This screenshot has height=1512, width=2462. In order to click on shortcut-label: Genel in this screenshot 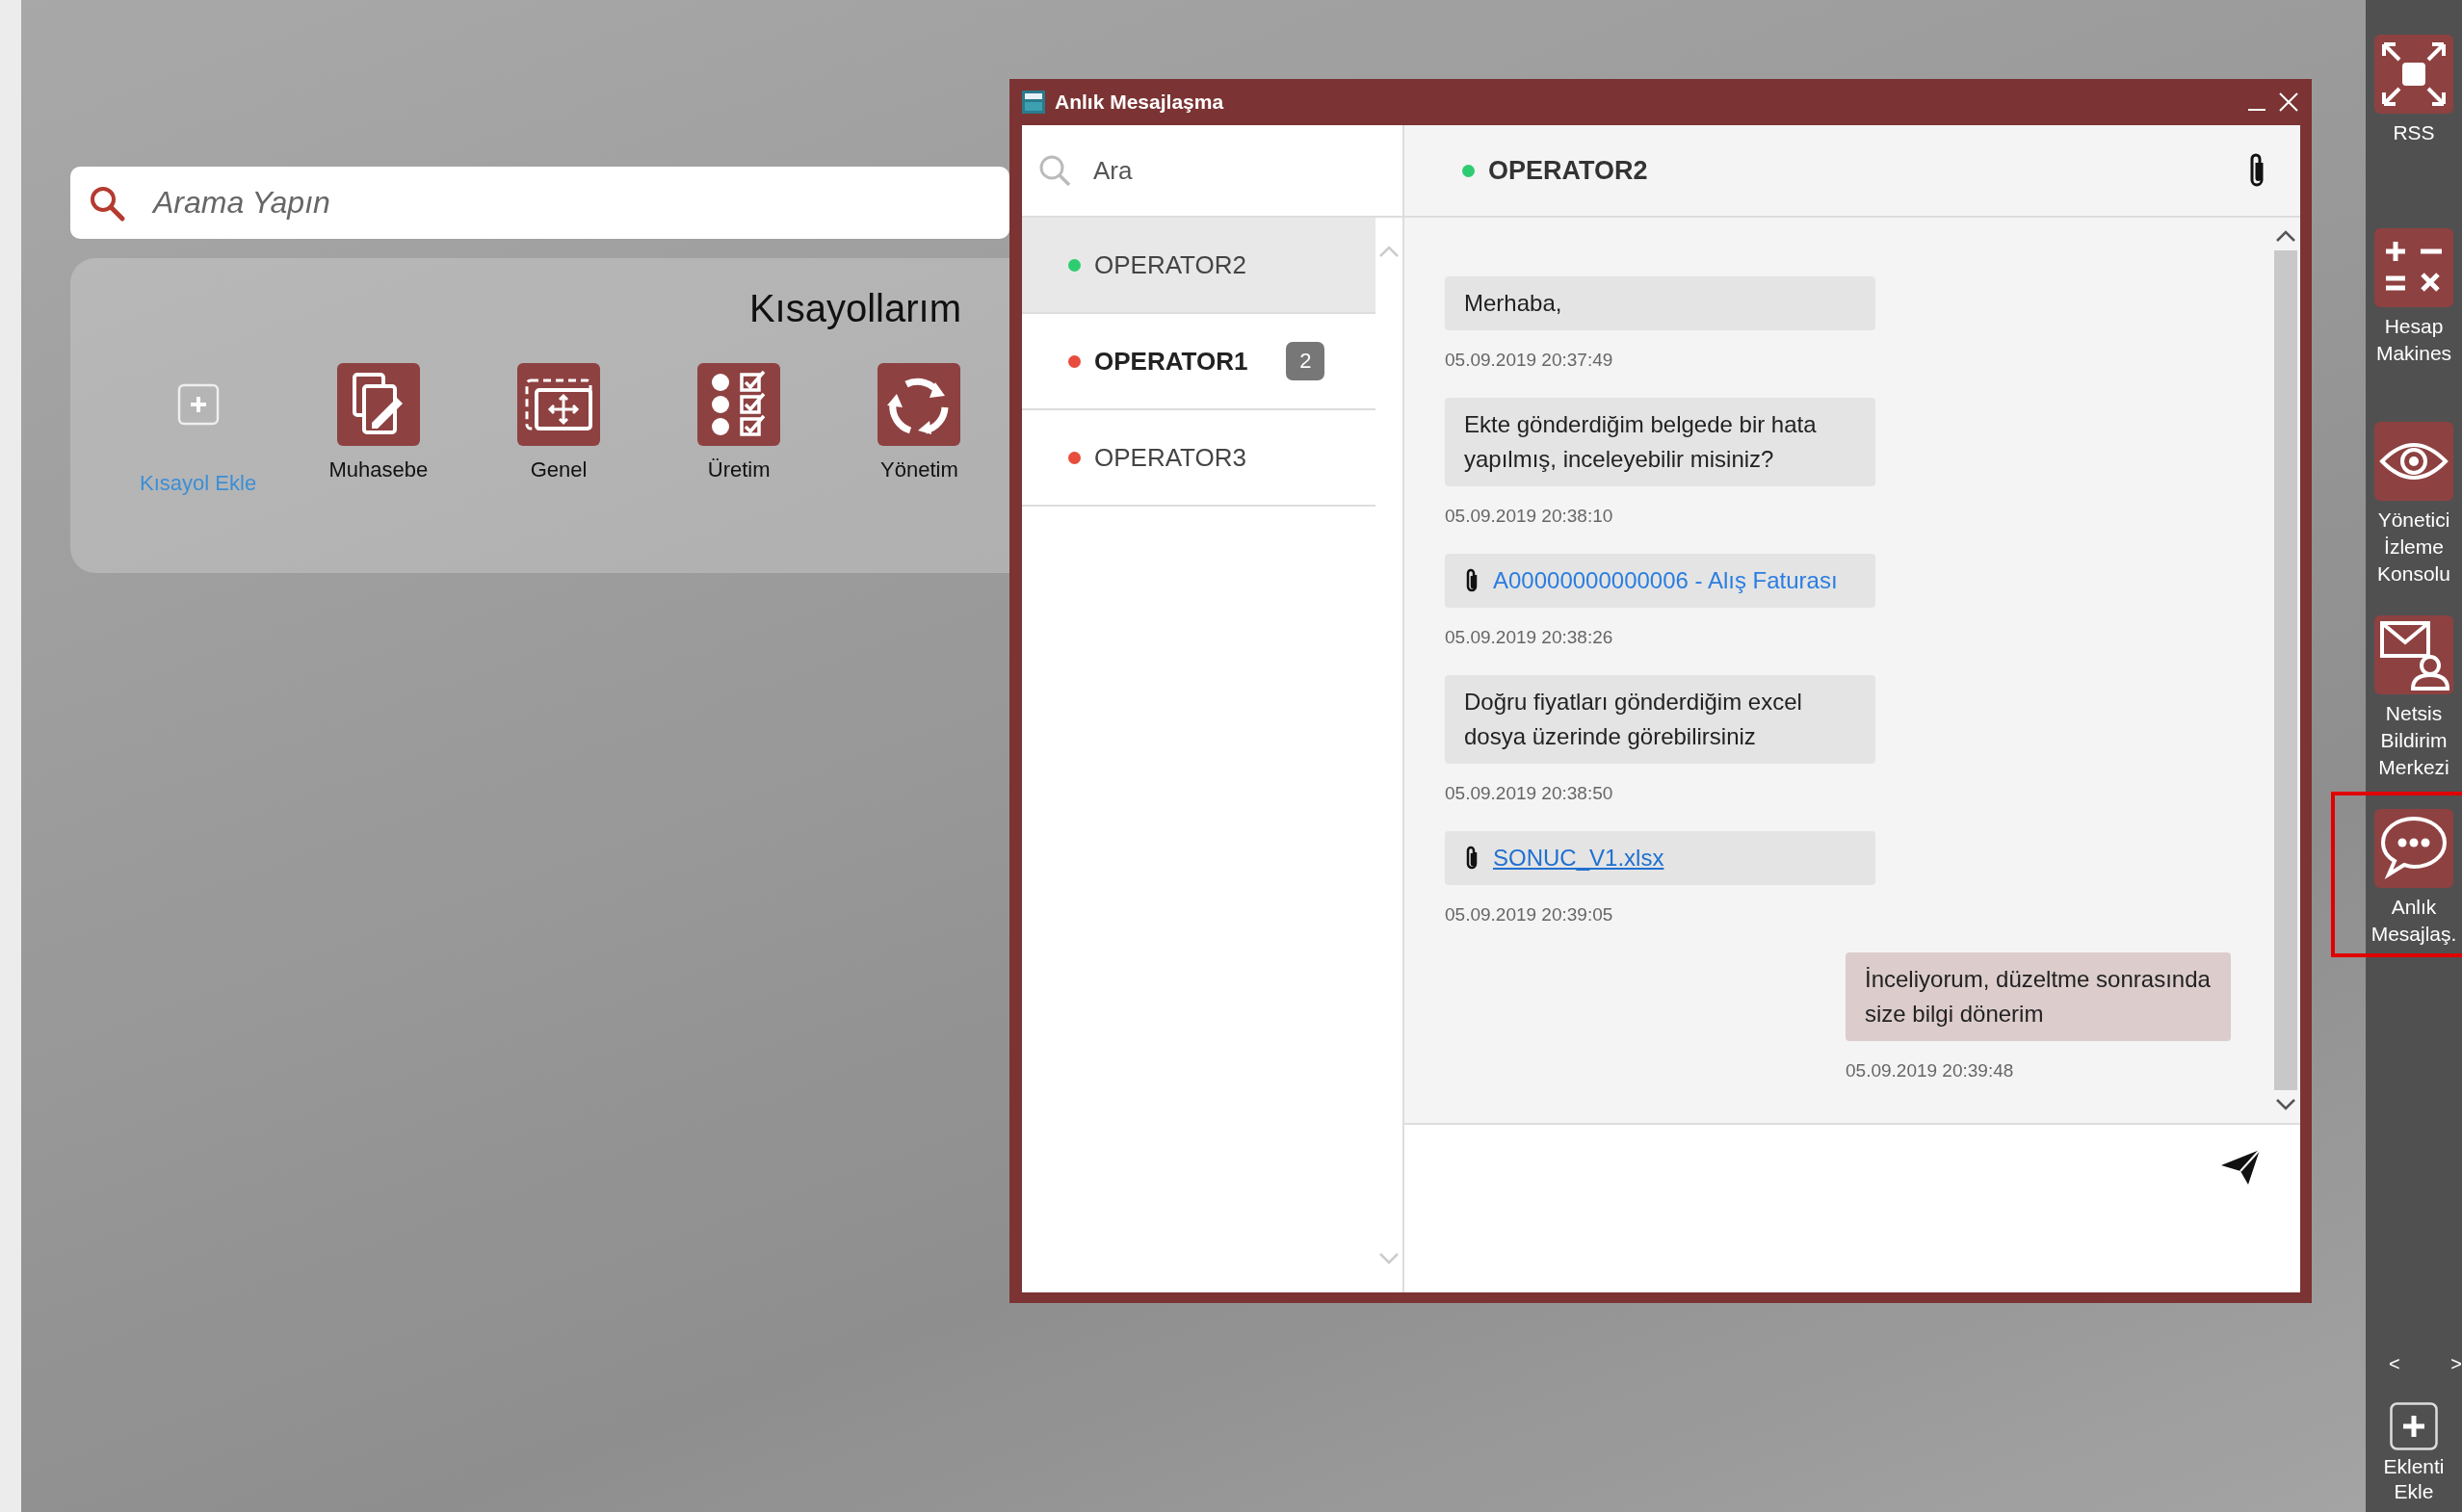, I will do `click(559, 470)`.